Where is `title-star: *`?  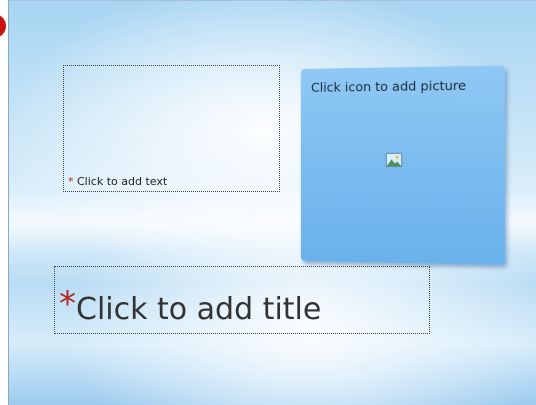 title-star: * is located at coordinates (67, 304).